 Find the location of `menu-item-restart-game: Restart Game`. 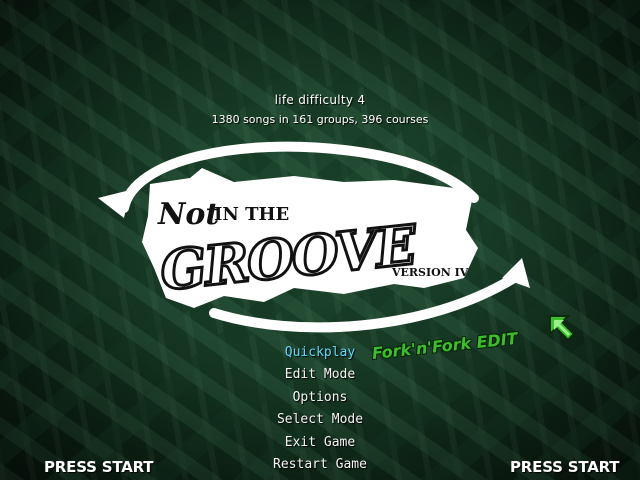

menu-item-restart-game: Restart Game is located at coordinates (320, 465).